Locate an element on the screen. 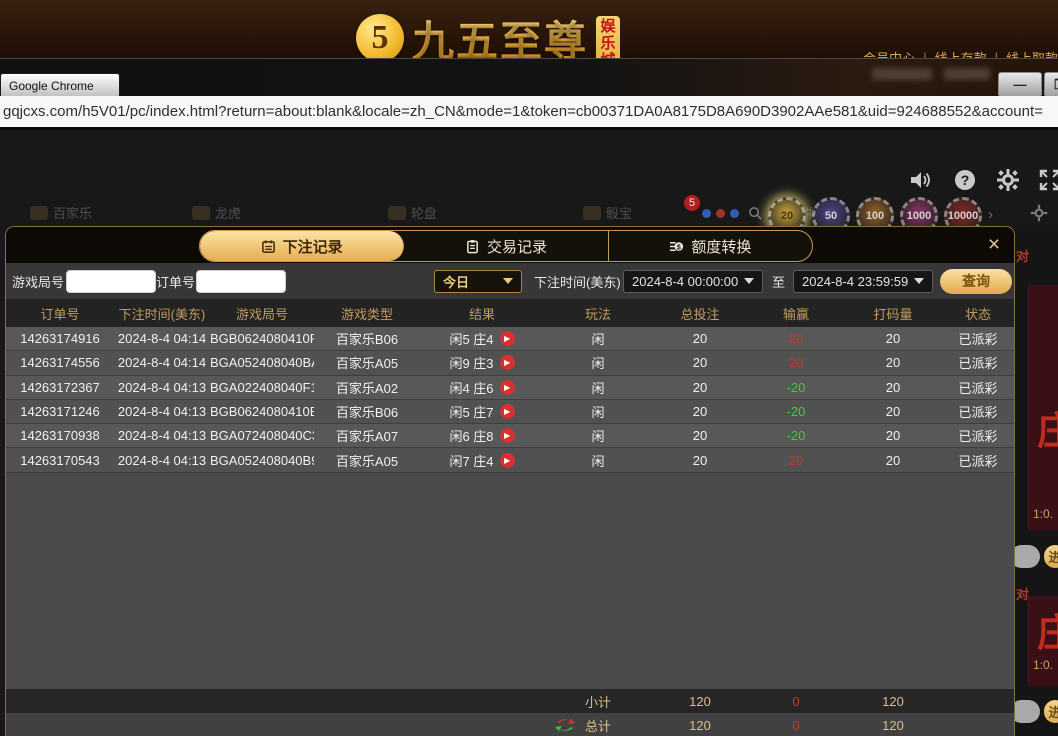  date-range-value: 今日 is located at coordinates (456, 282).